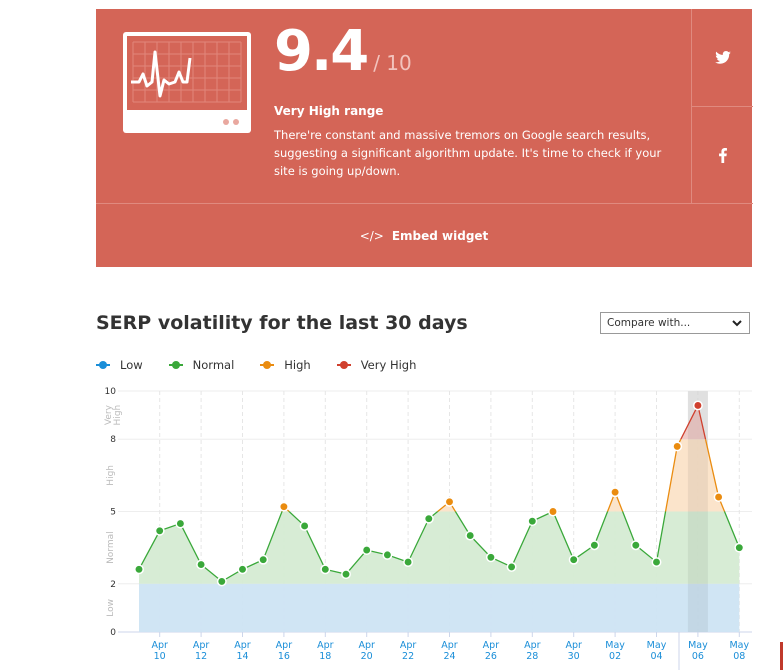 This screenshot has height=670, width=783. I want to click on range-label: Very High range, so click(329, 111).